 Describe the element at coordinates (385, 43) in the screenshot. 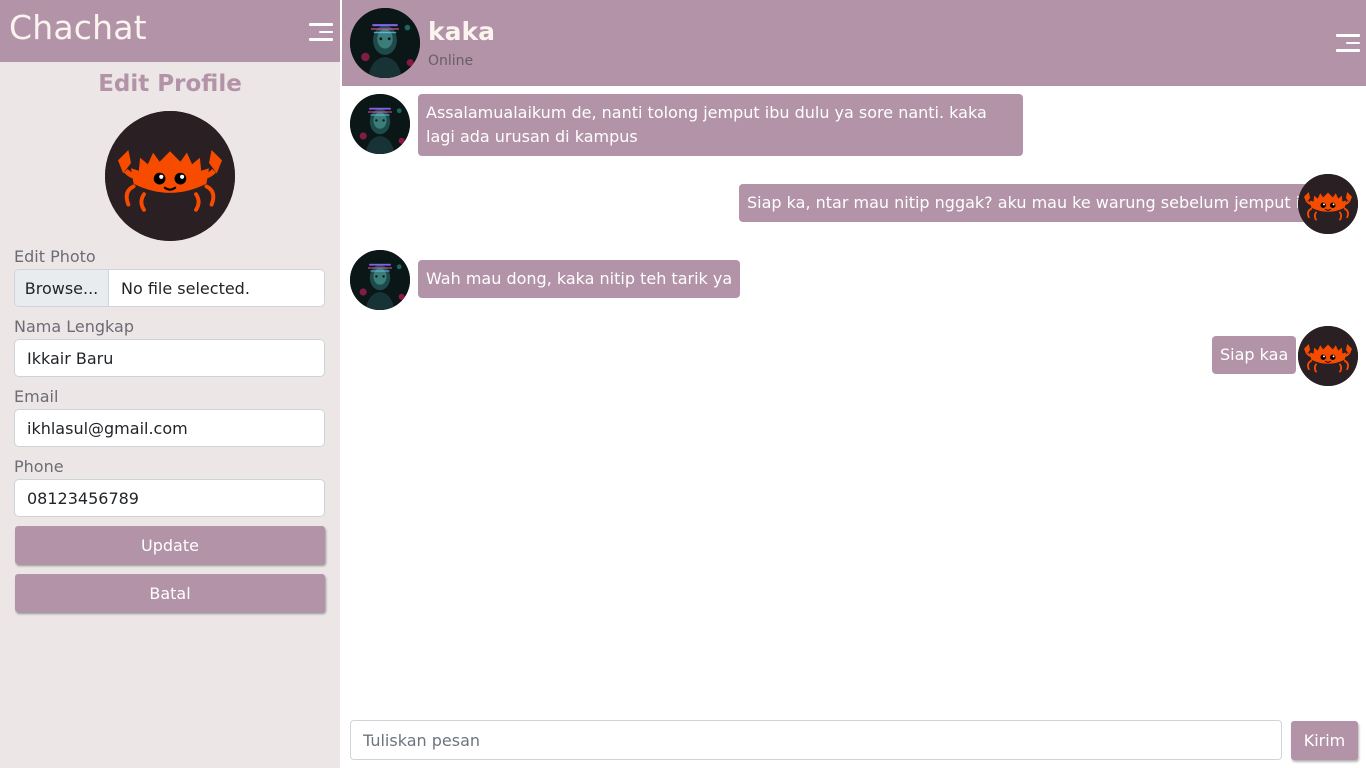

I see `contact-avatar` at that location.